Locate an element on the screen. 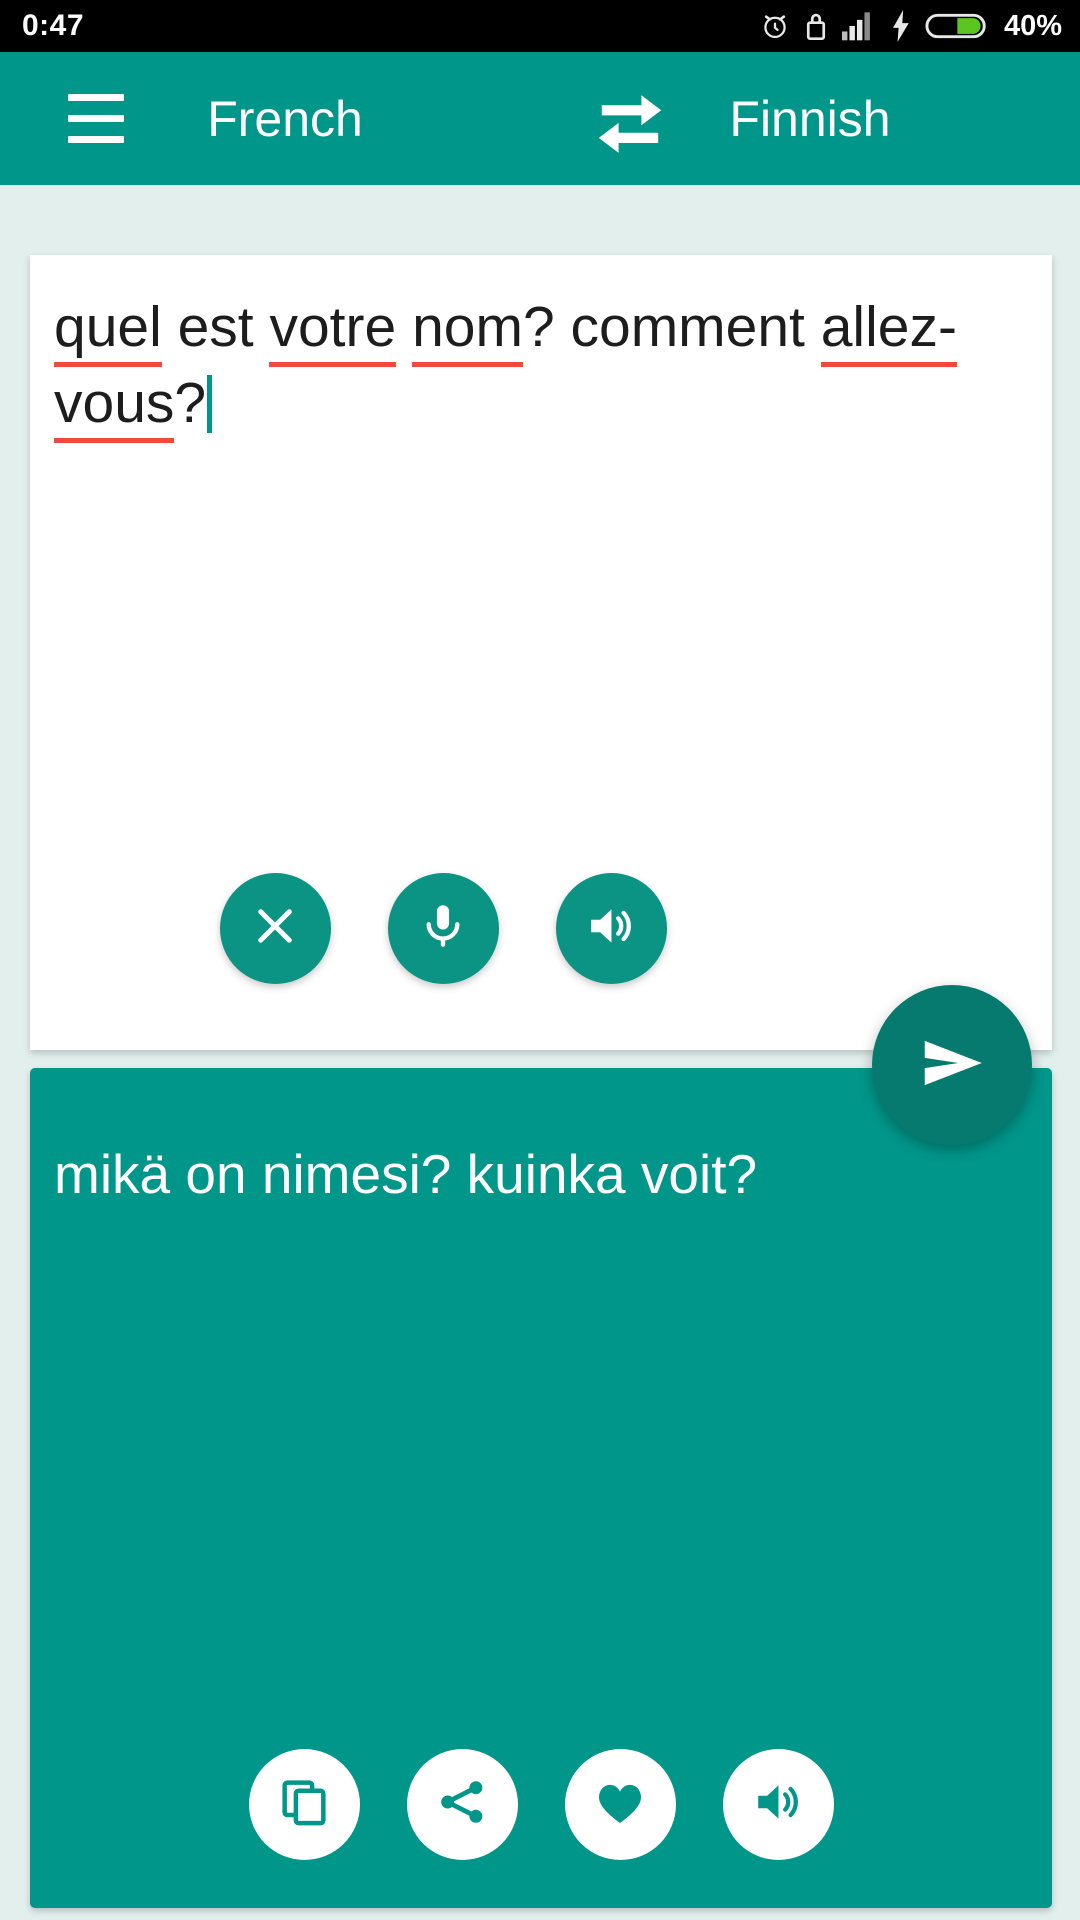 This screenshot has width=1080, height=1920. copy-icon is located at coordinates (304, 1804).